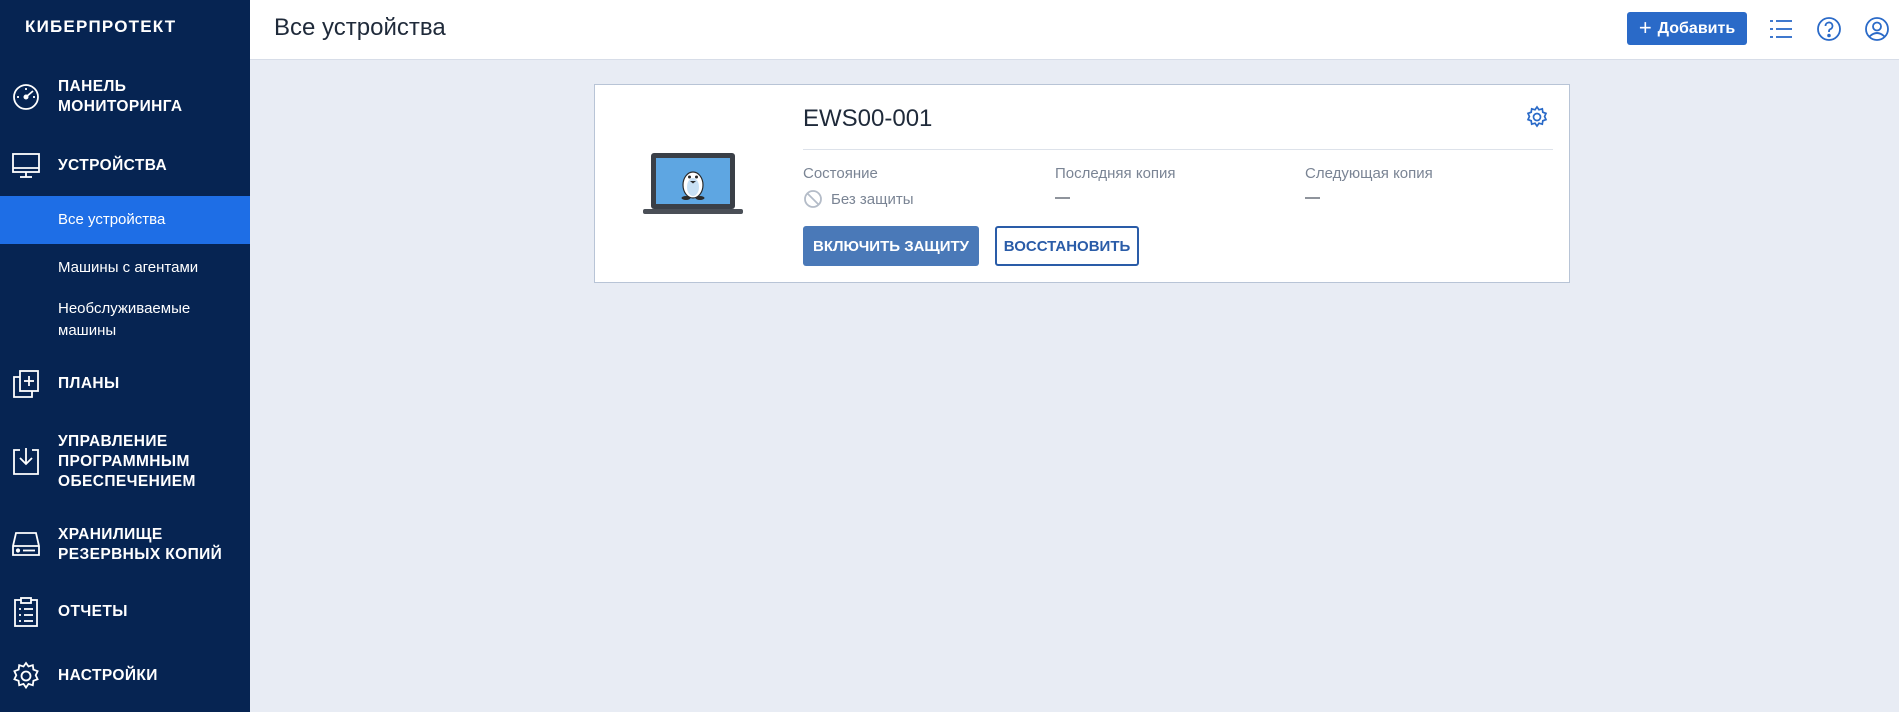  Describe the element at coordinates (1178, 149) in the screenshot. I see `card-divider` at that location.